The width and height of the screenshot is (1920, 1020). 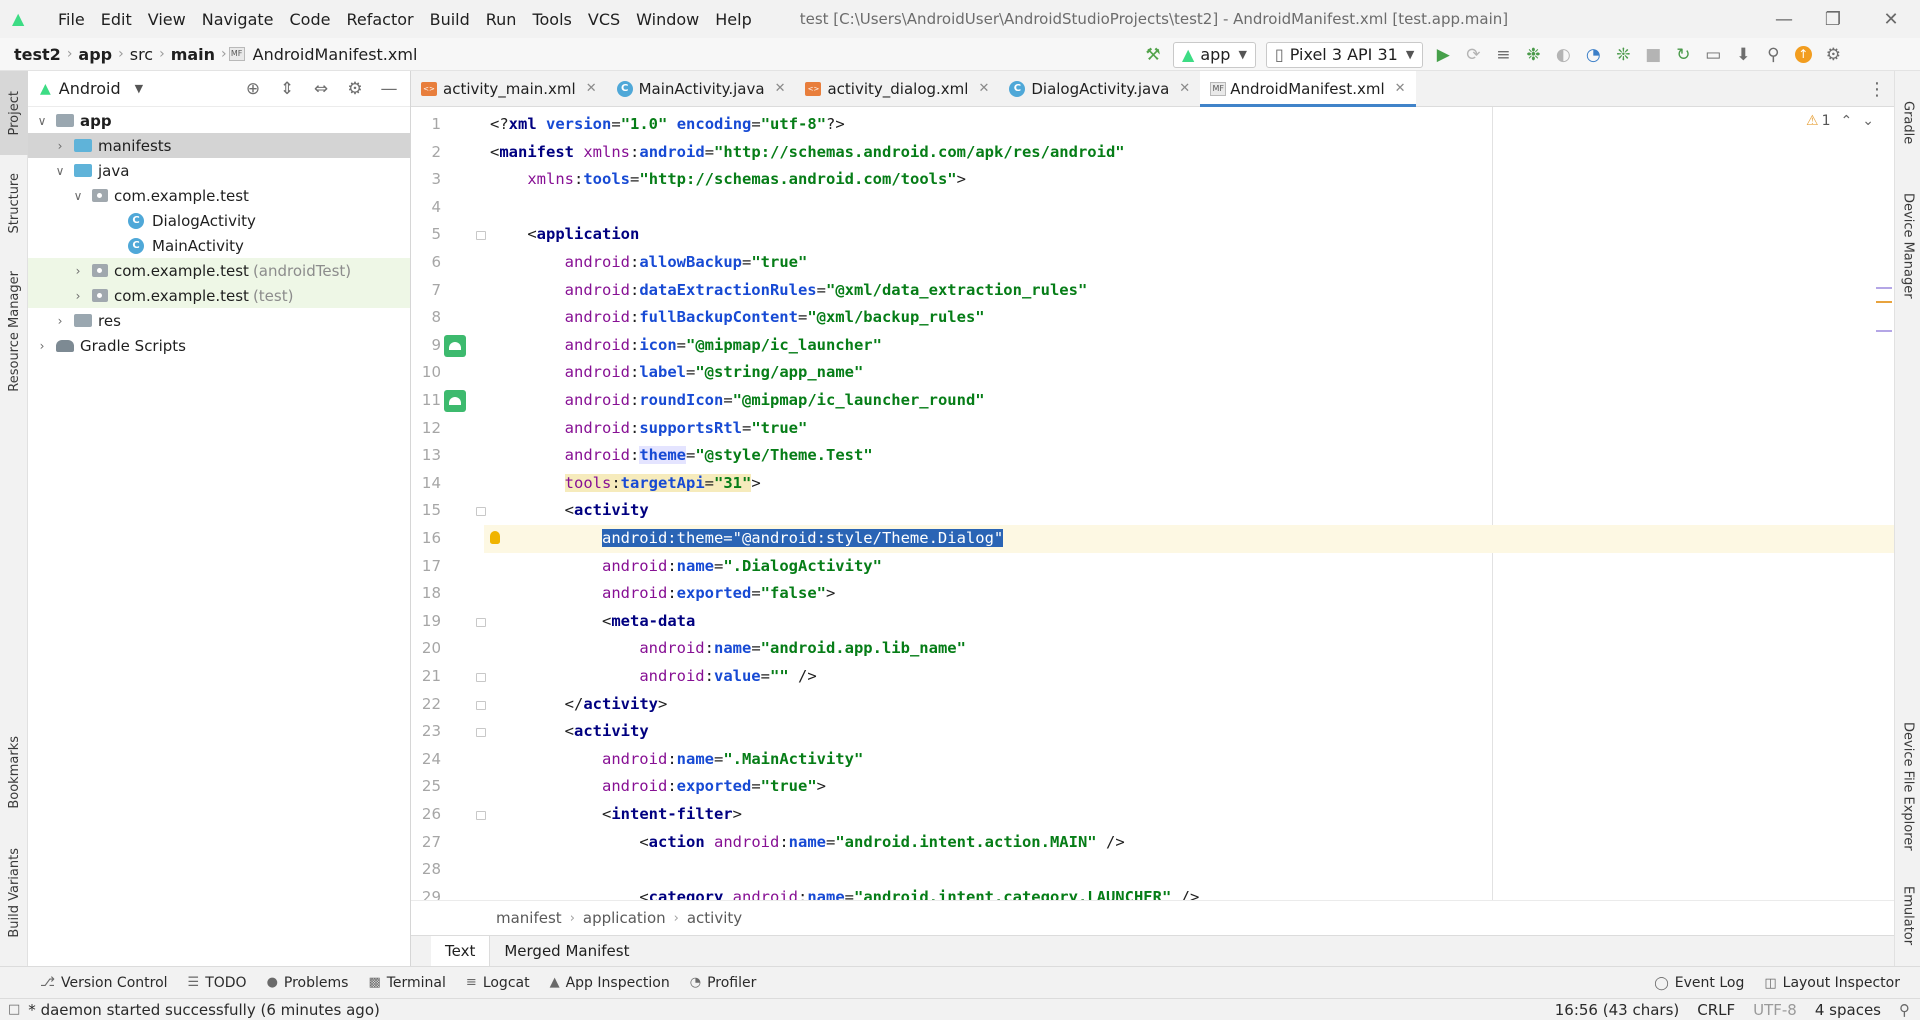 I want to click on apply-code-changes-icon: ≡, so click(x=1503, y=55).